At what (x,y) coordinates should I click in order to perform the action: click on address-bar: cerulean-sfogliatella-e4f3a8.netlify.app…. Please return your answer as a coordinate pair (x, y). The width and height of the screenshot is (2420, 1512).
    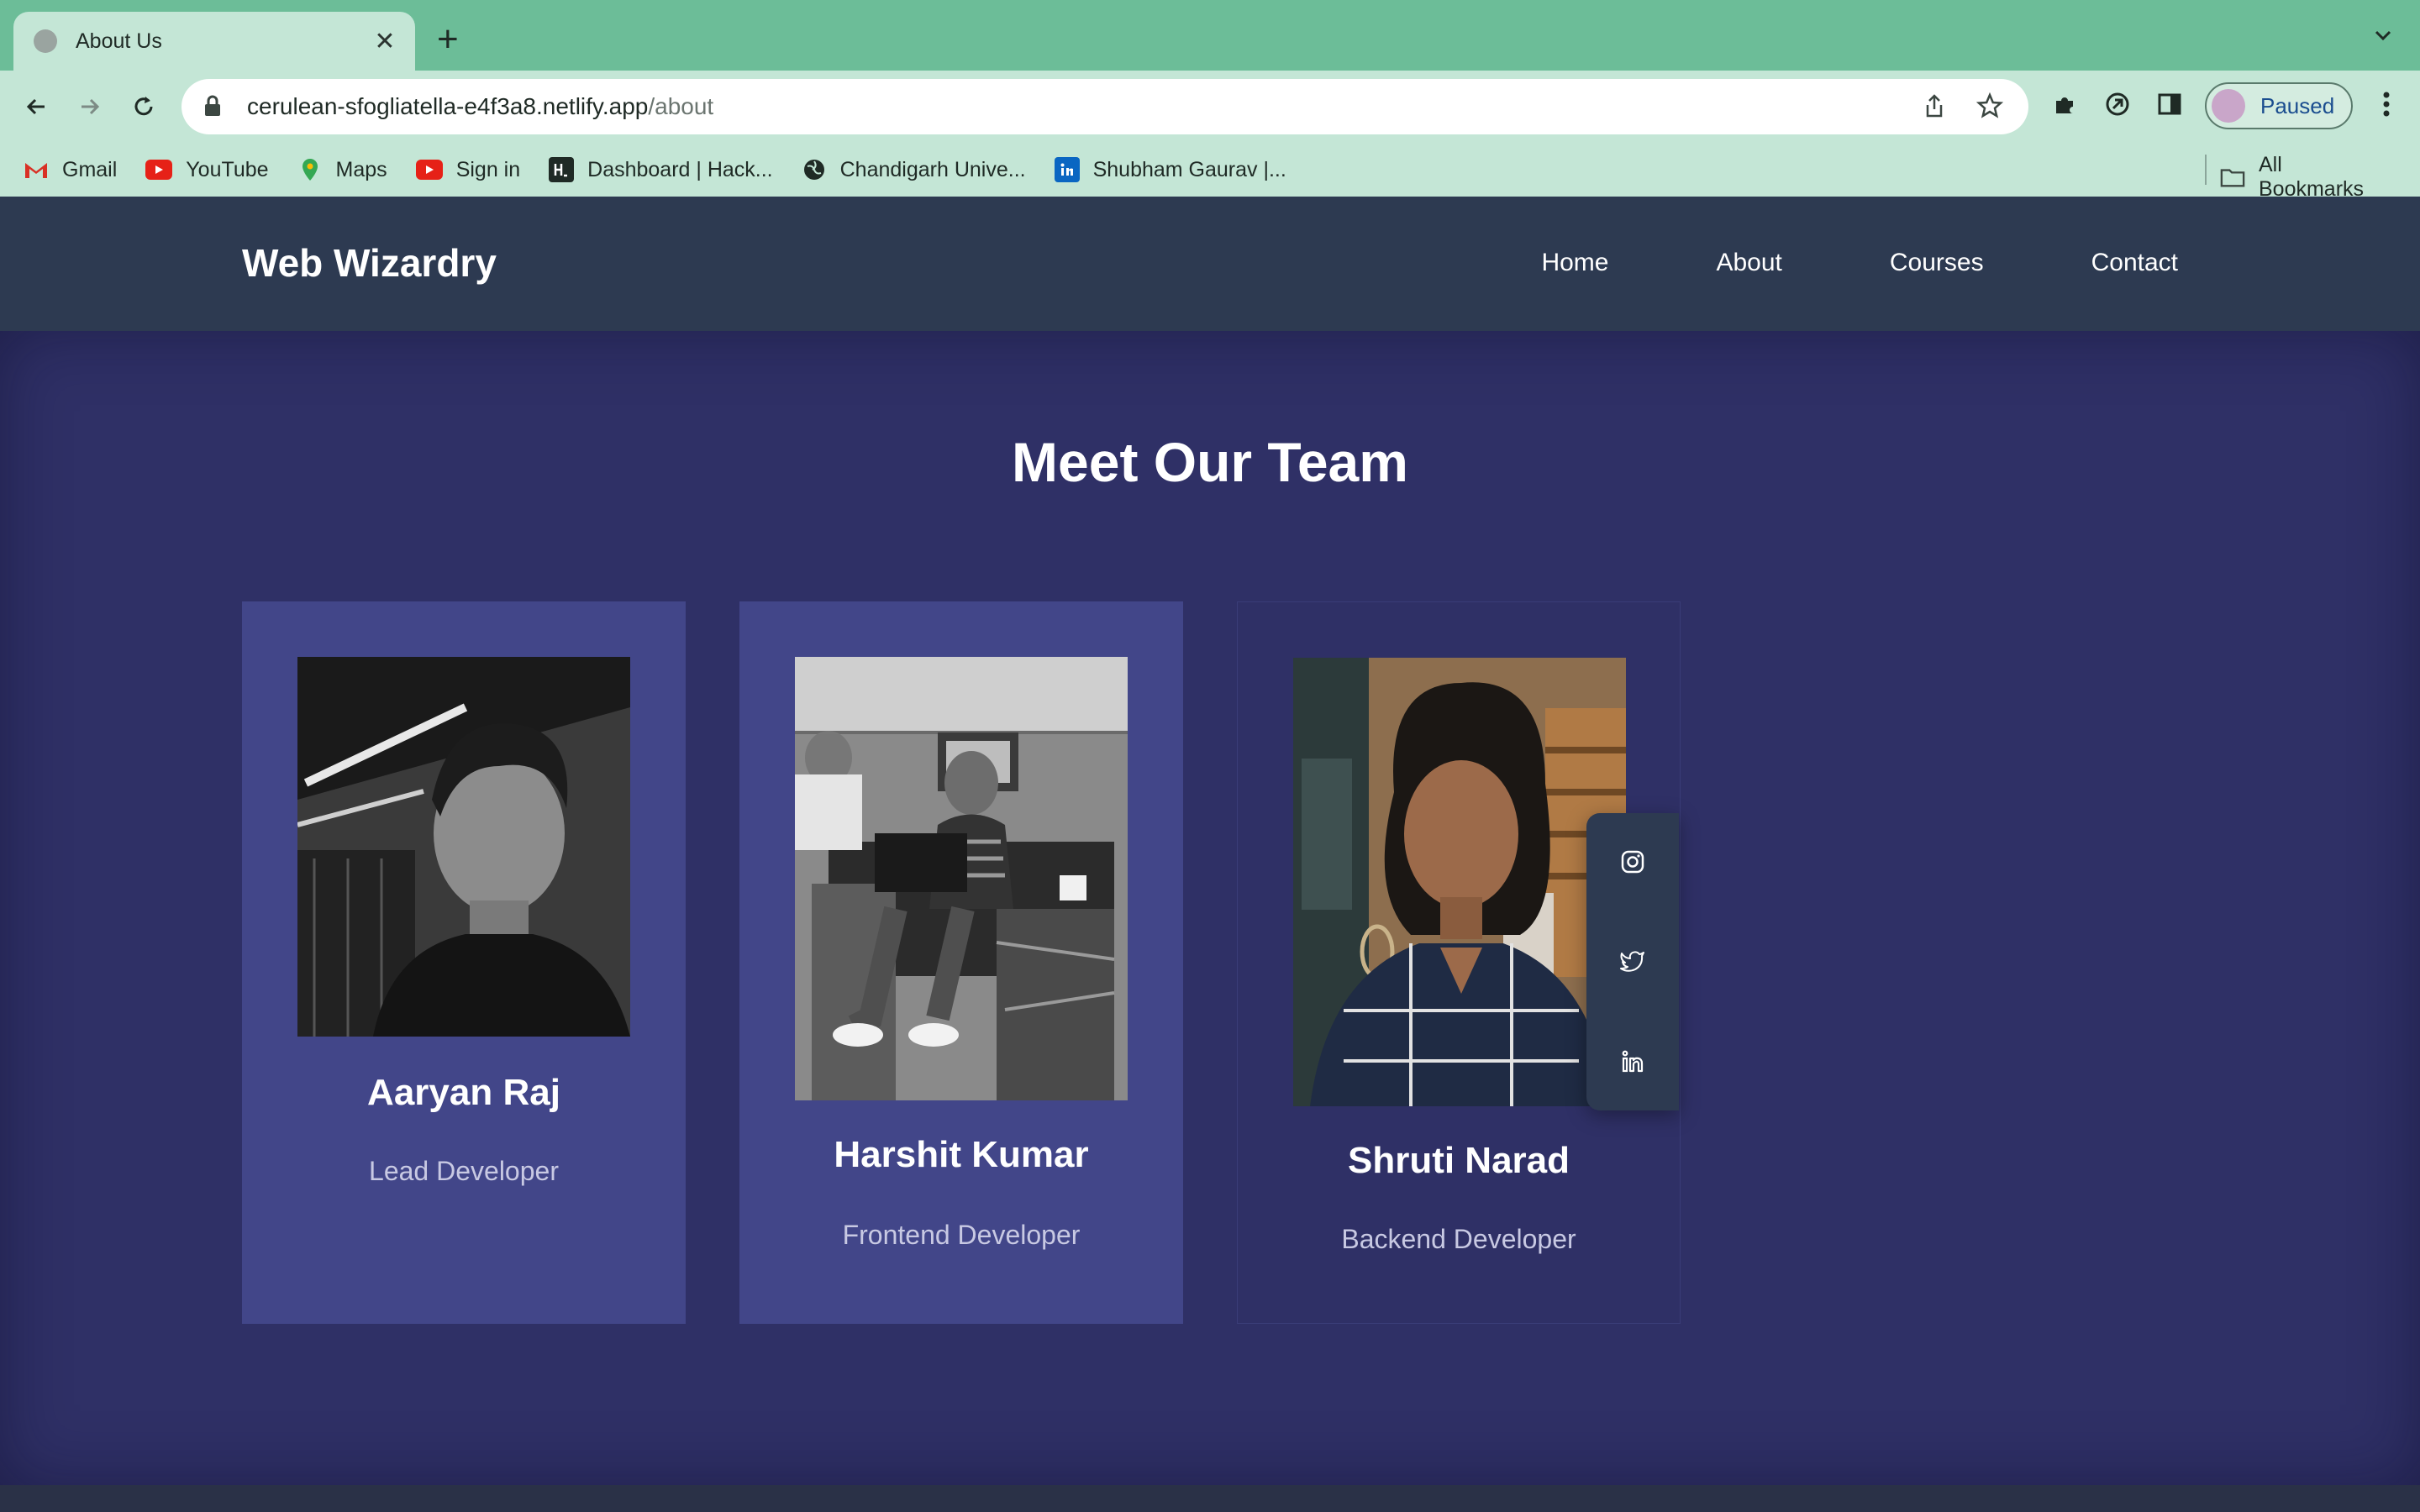
    Looking at the image, I should click on (1105, 106).